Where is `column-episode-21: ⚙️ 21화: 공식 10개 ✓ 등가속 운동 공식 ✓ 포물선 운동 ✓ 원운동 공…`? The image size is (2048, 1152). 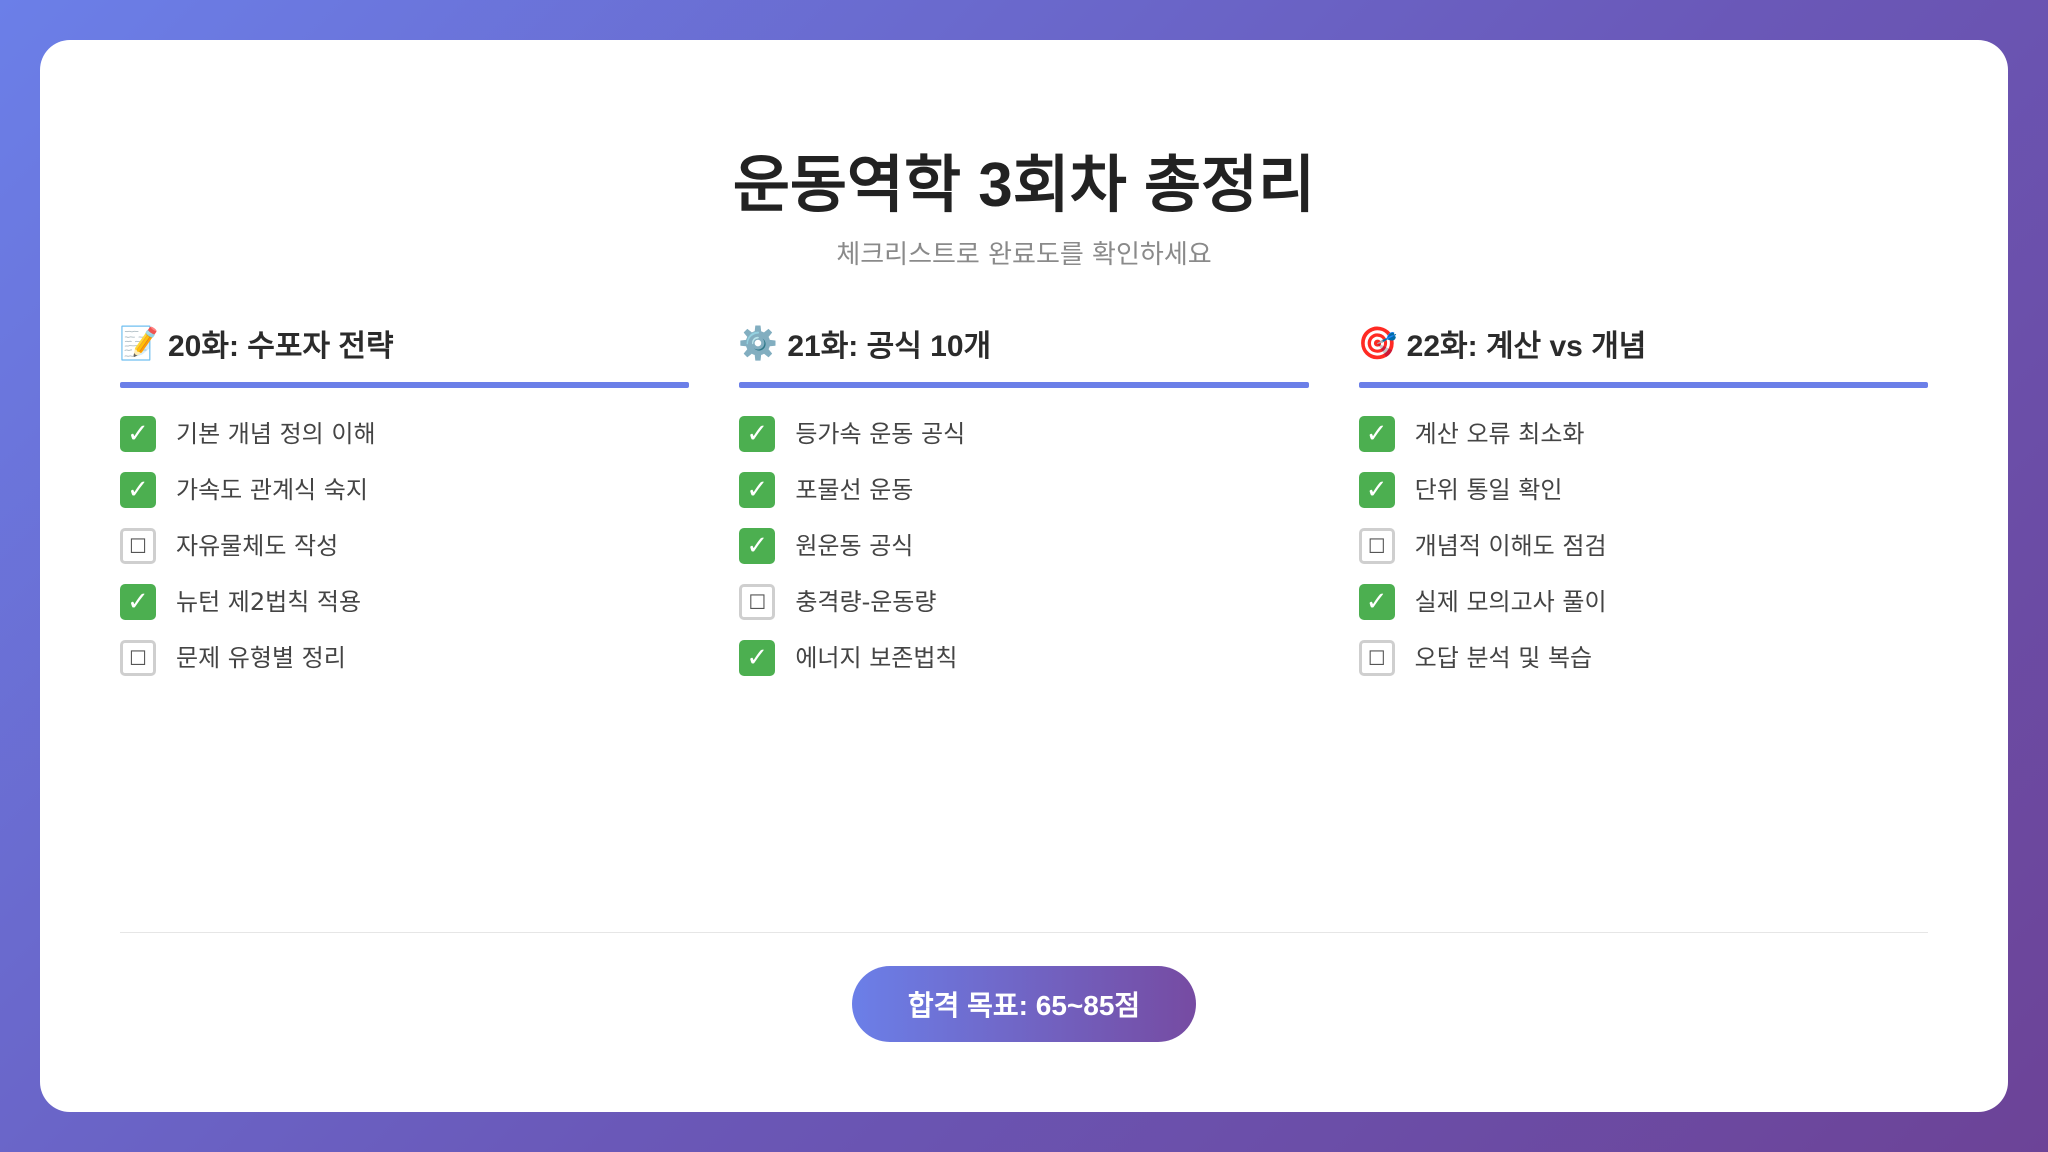 column-episode-21: ⚙️ 21화: 공식 10개 ✓ 등가속 운동 공식 ✓ 포물선 운동 ✓ 원운동 공… is located at coordinates (1023, 518).